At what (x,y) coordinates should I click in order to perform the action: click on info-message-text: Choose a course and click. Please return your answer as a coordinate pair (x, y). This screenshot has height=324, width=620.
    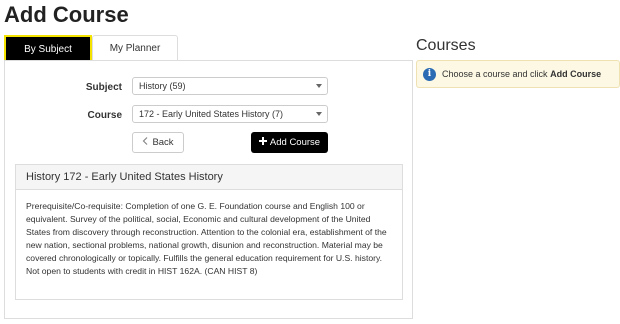
    Looking at the image, I should click on (495, 74).